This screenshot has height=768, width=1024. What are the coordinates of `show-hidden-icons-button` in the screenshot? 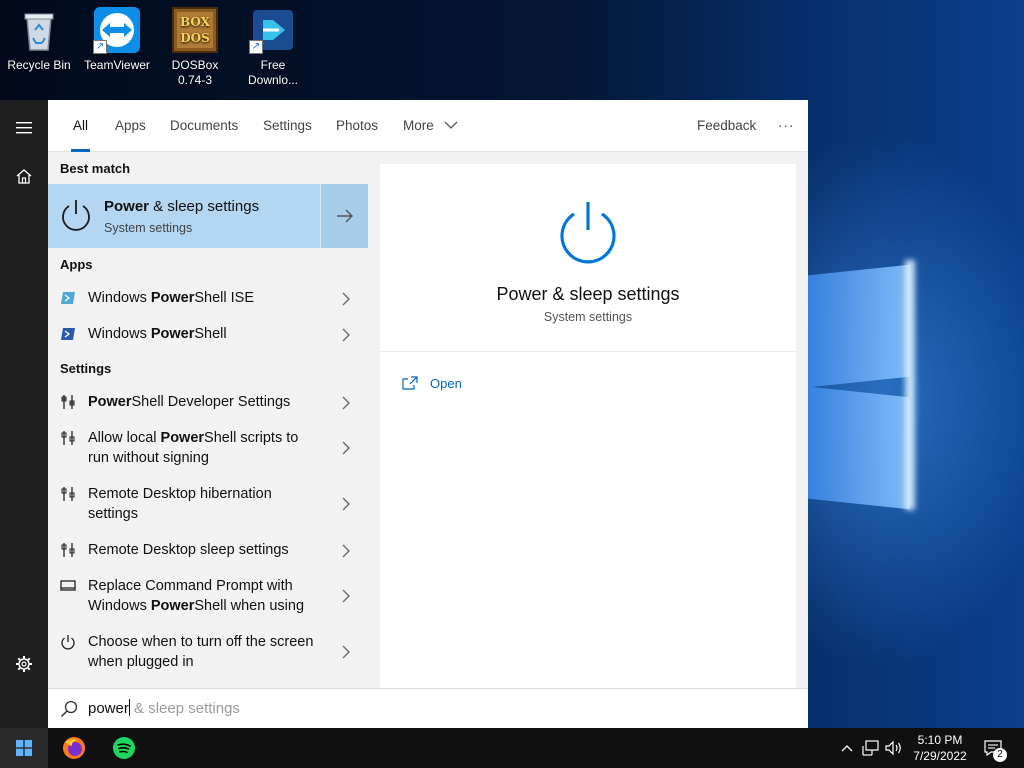 It's located at (847, 748).